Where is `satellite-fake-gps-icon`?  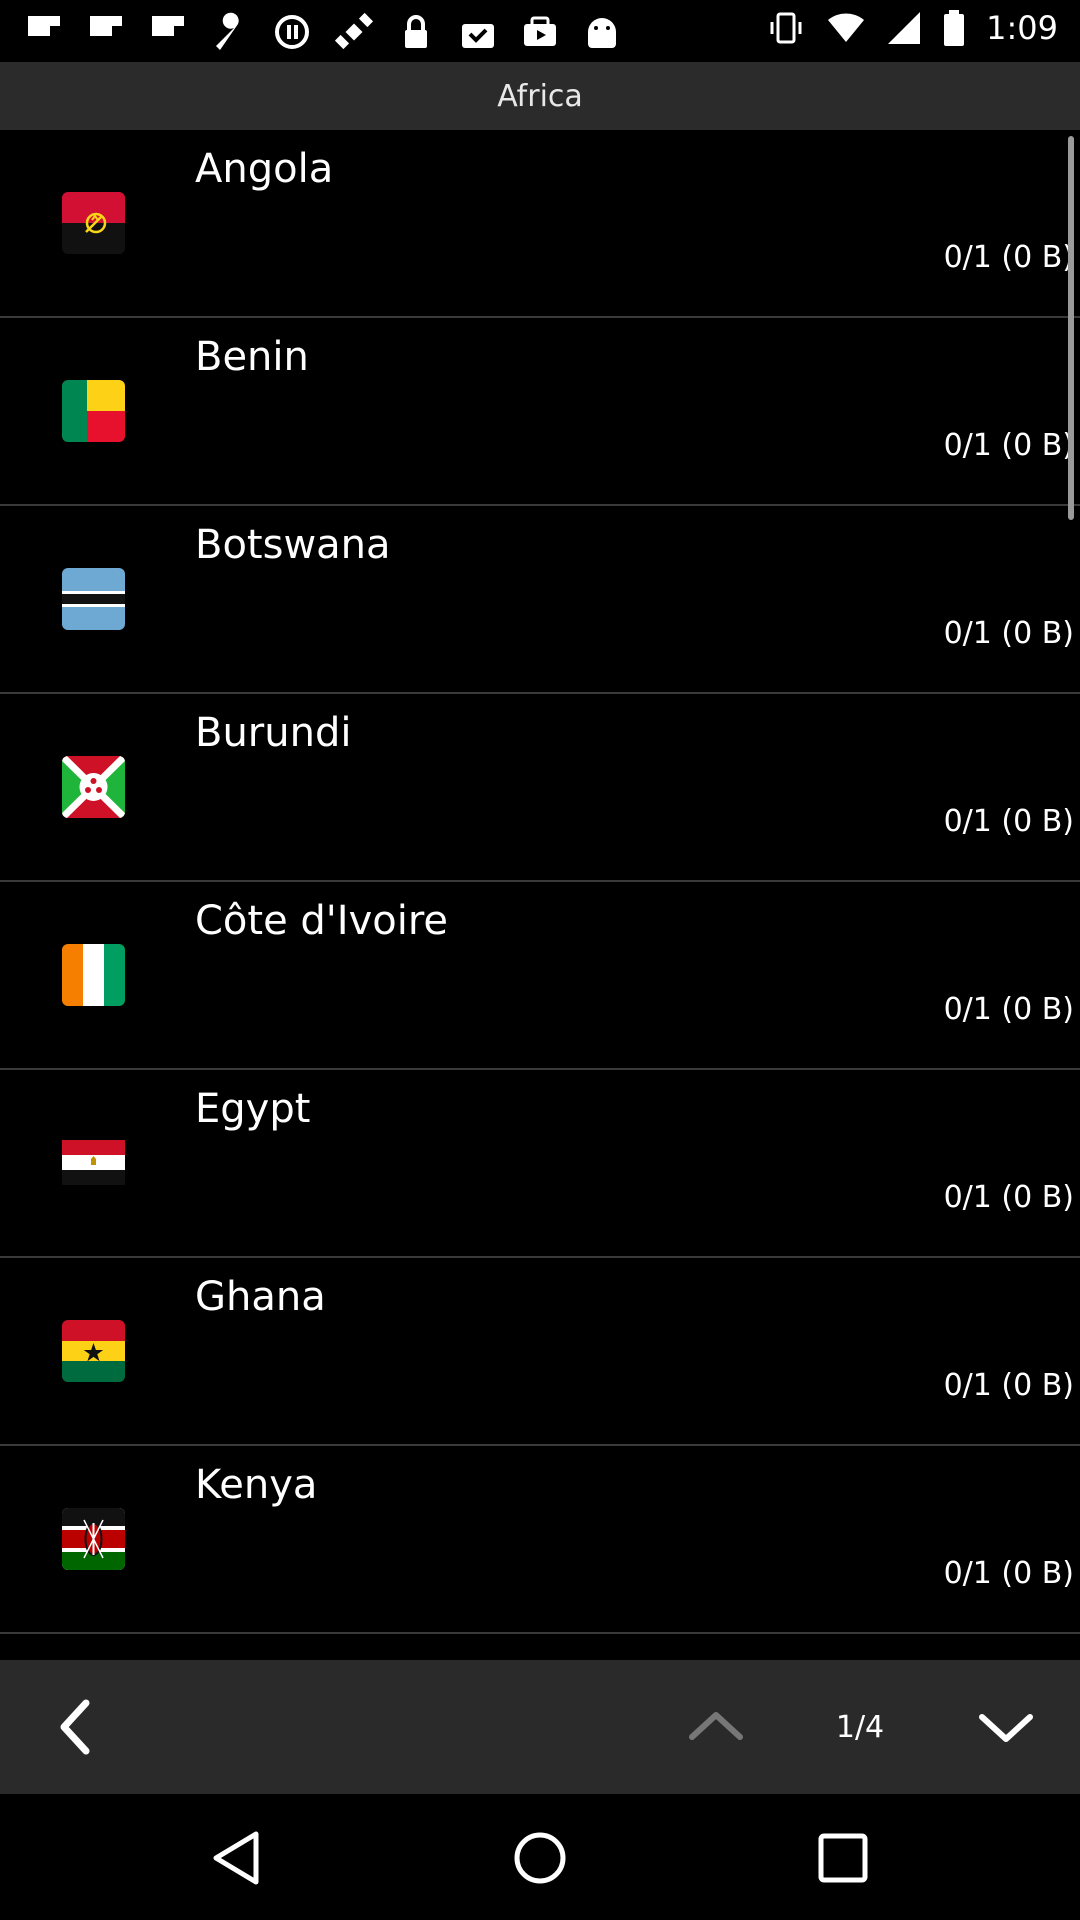 satellite-fake-gps-icon is located at coordinates (354, 31).